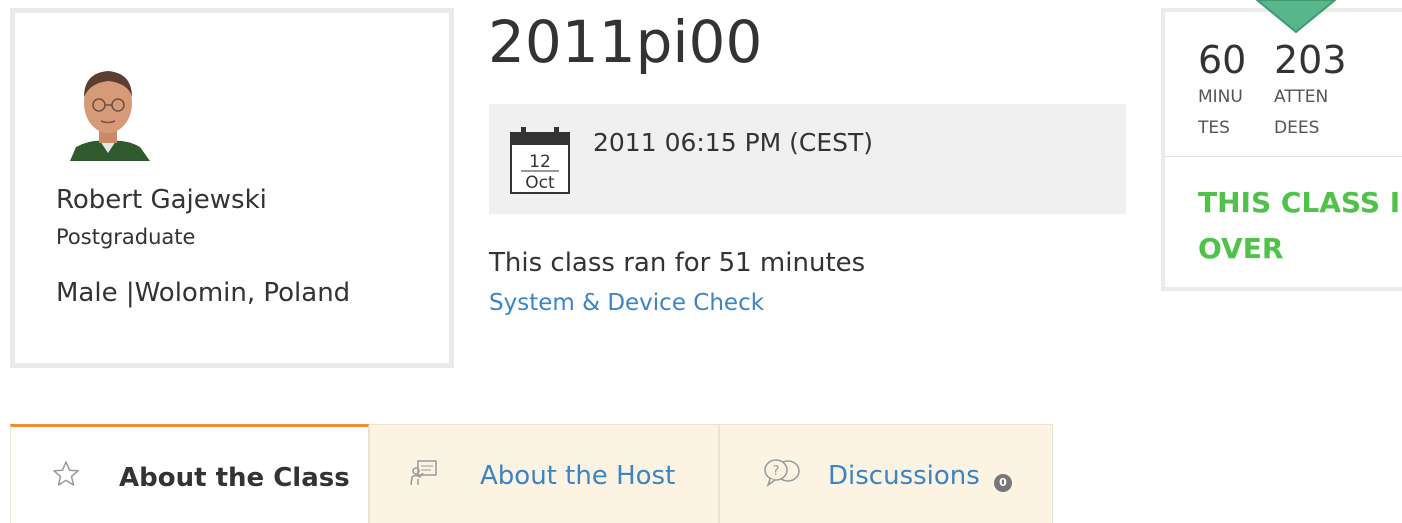 This screenshot has width=1402, height=523. Describe the element at coordinates (161, 200) in the screenshot. I see `host-name: Robert Gajewski` at that location.